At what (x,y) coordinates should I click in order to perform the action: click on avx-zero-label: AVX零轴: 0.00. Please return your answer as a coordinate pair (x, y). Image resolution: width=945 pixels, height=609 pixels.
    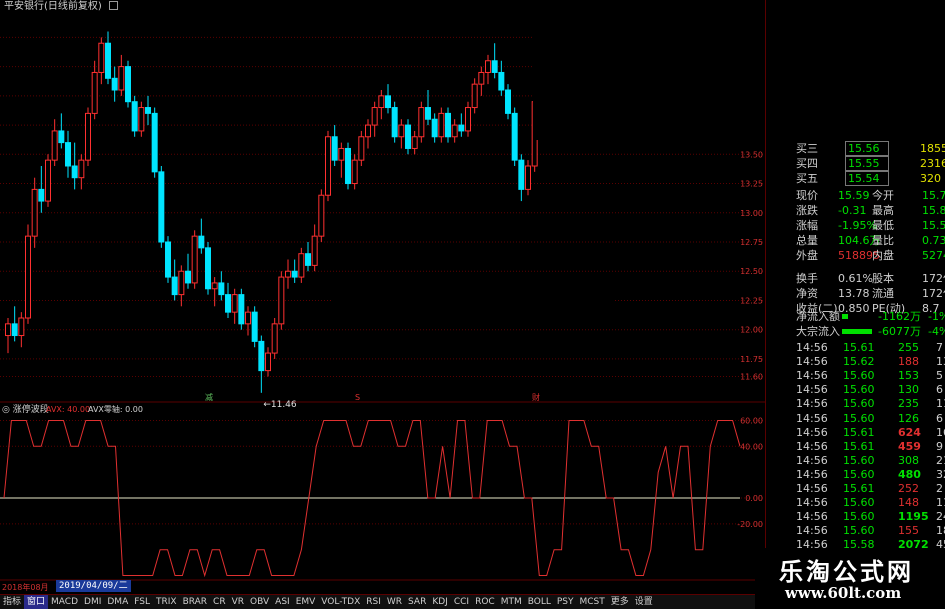
    Looking at the image, I should click on (115, 409).